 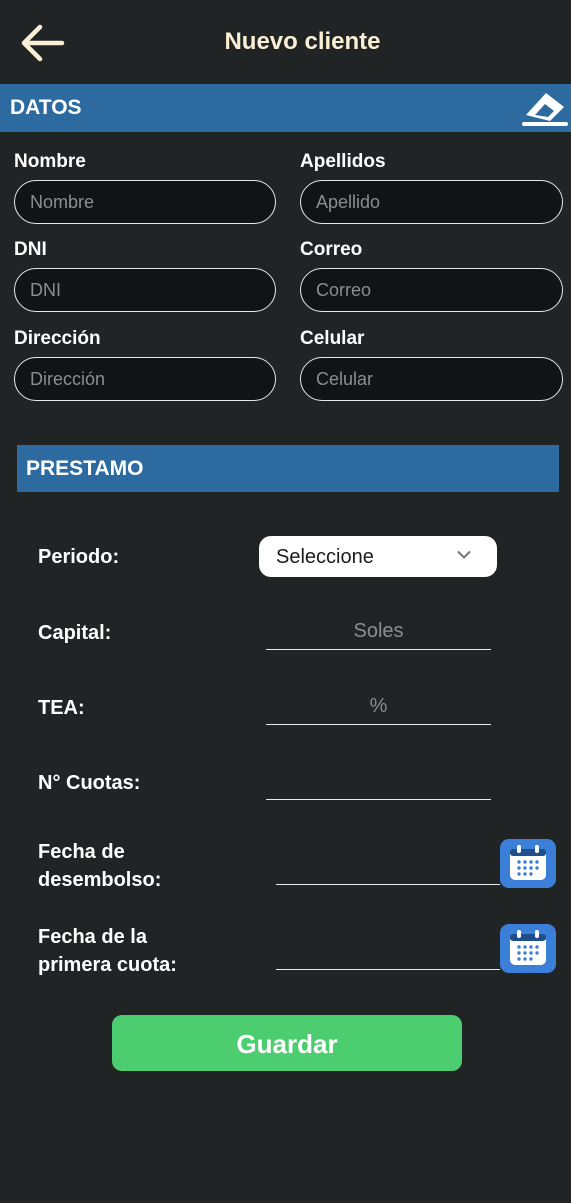 I want to click on direccion-label: Dirección, so click(x=57, y=338).